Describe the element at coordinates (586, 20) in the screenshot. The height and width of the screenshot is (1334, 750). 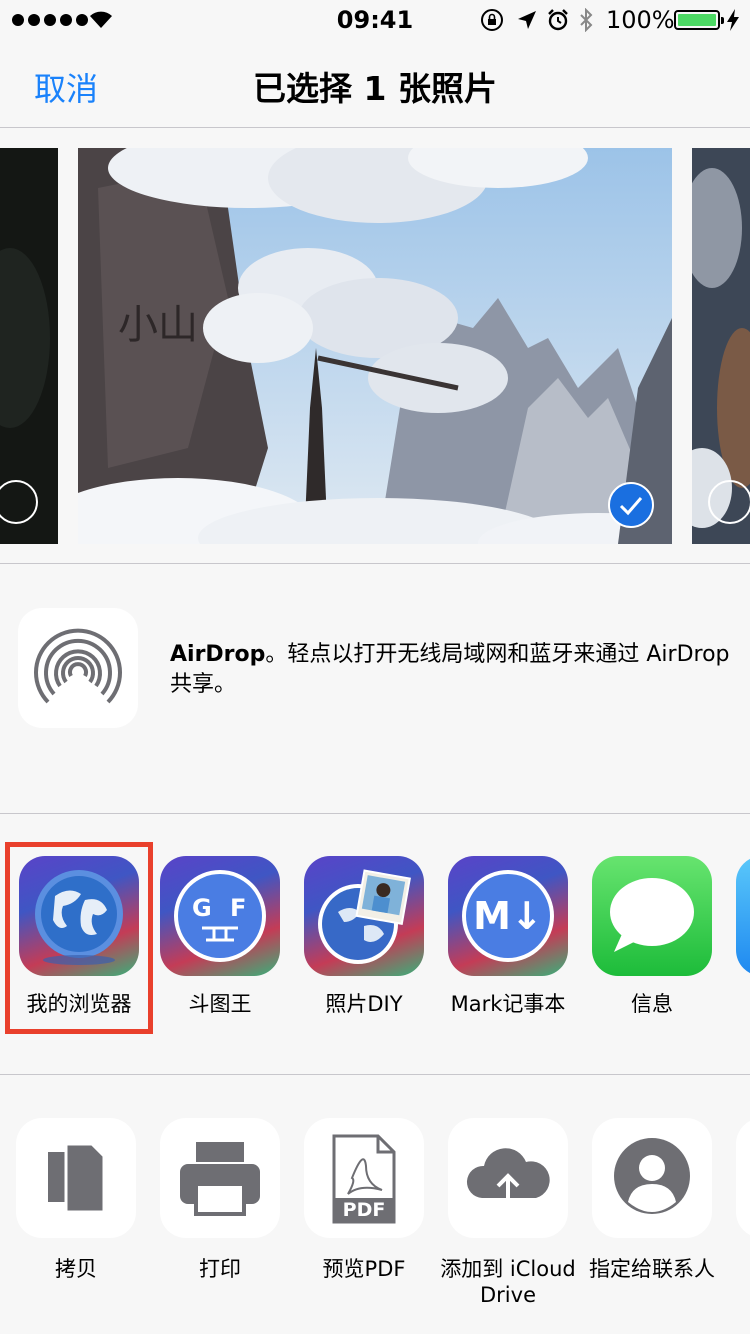
I see `bluetooth-icon` at that location.